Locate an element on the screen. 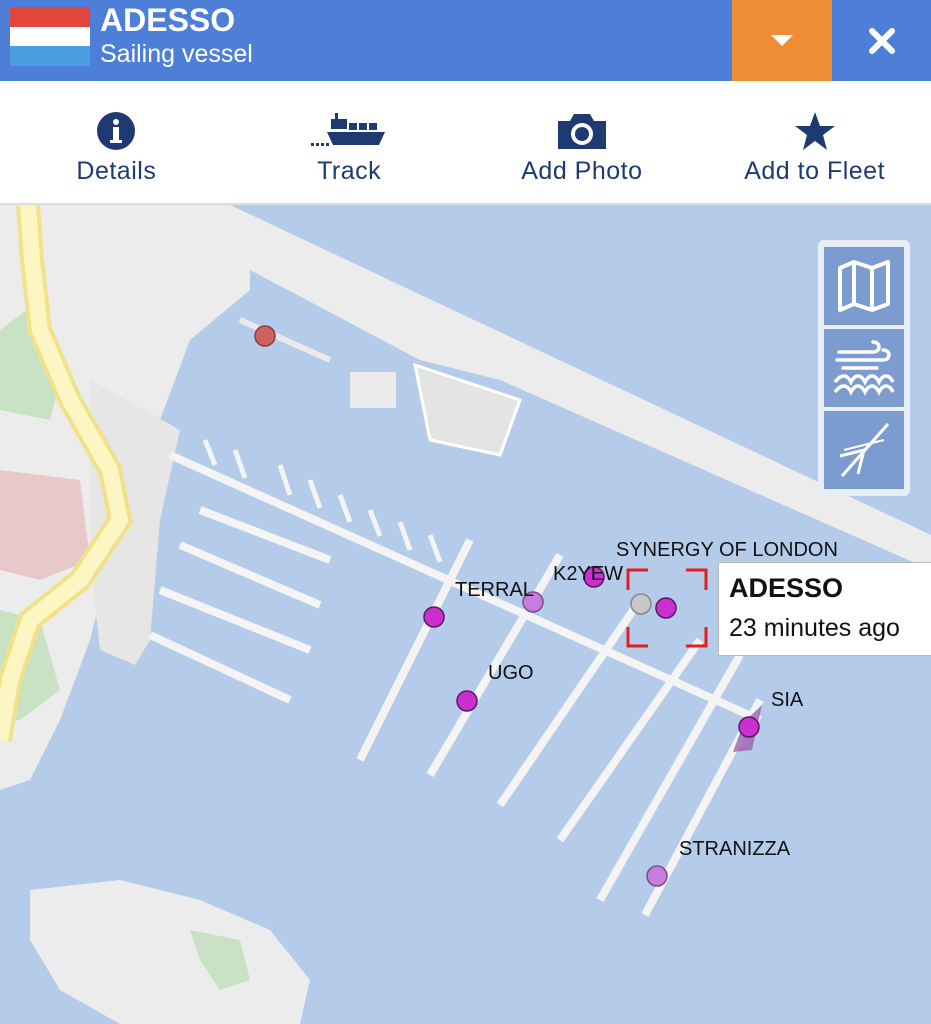  add-to-fleet-button: Add to Fleet is located at coordinates (814, 142).